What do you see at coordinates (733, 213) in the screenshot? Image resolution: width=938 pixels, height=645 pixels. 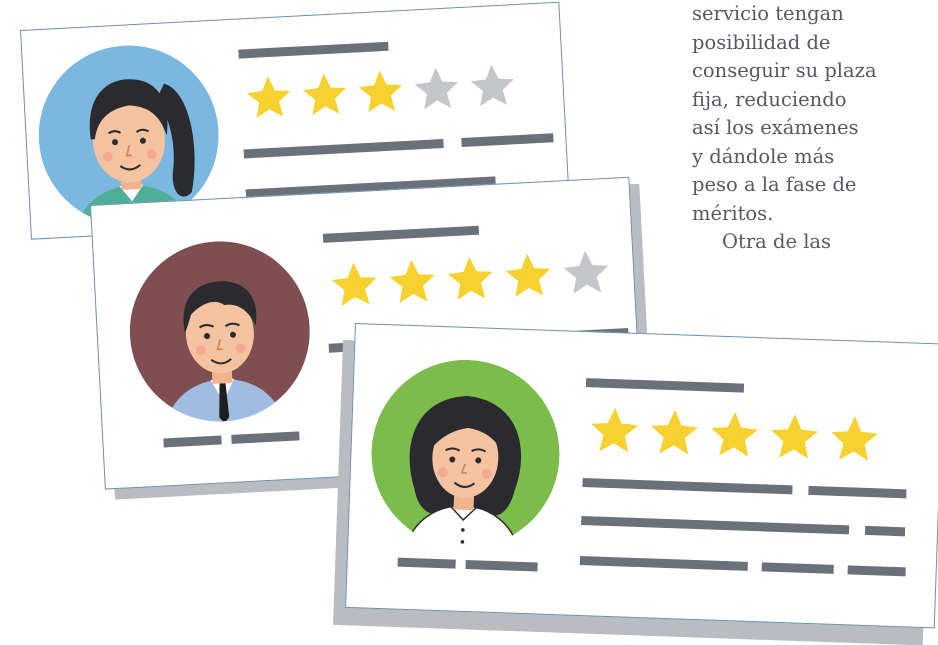 I see `article-line: méritos.` at bounding box center [733, 213].